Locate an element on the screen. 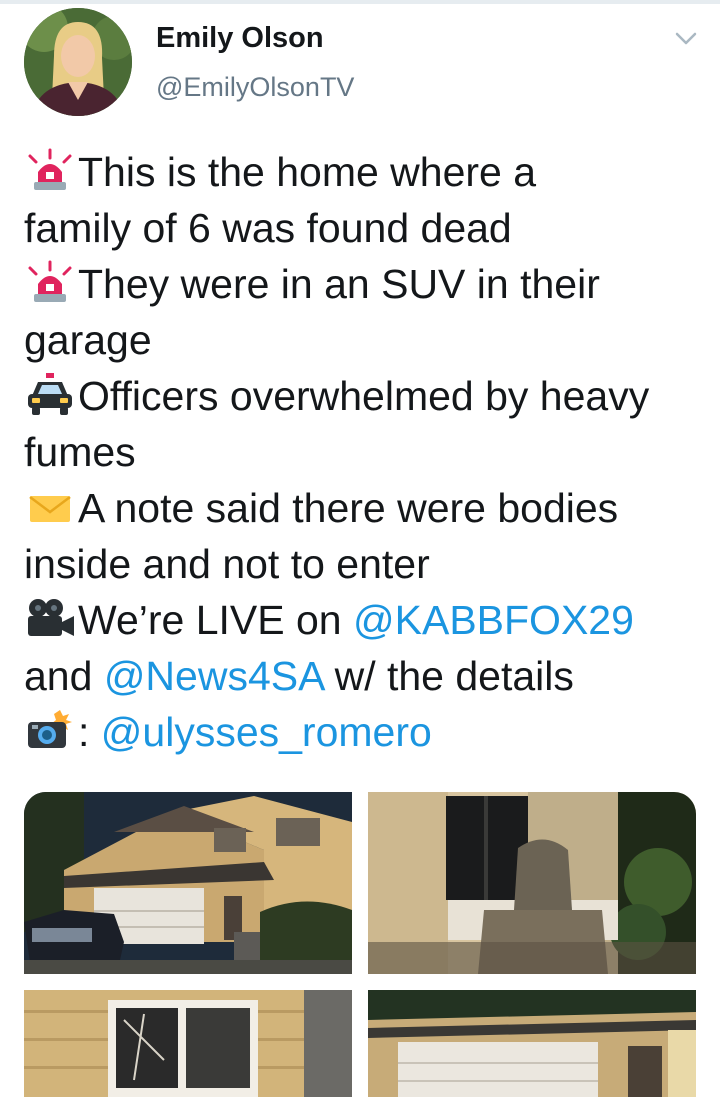 The height and width of the screenshot is (1097, 720). tweet-line-1: This is the home where a is located at coordinates (364, 172).